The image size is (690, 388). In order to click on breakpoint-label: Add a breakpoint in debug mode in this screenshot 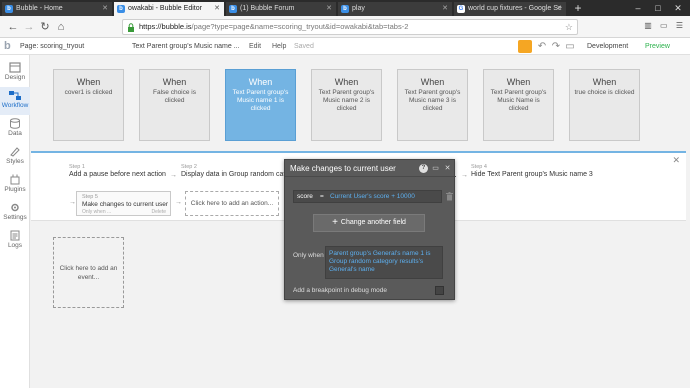, I will do `click(340, 290)`.